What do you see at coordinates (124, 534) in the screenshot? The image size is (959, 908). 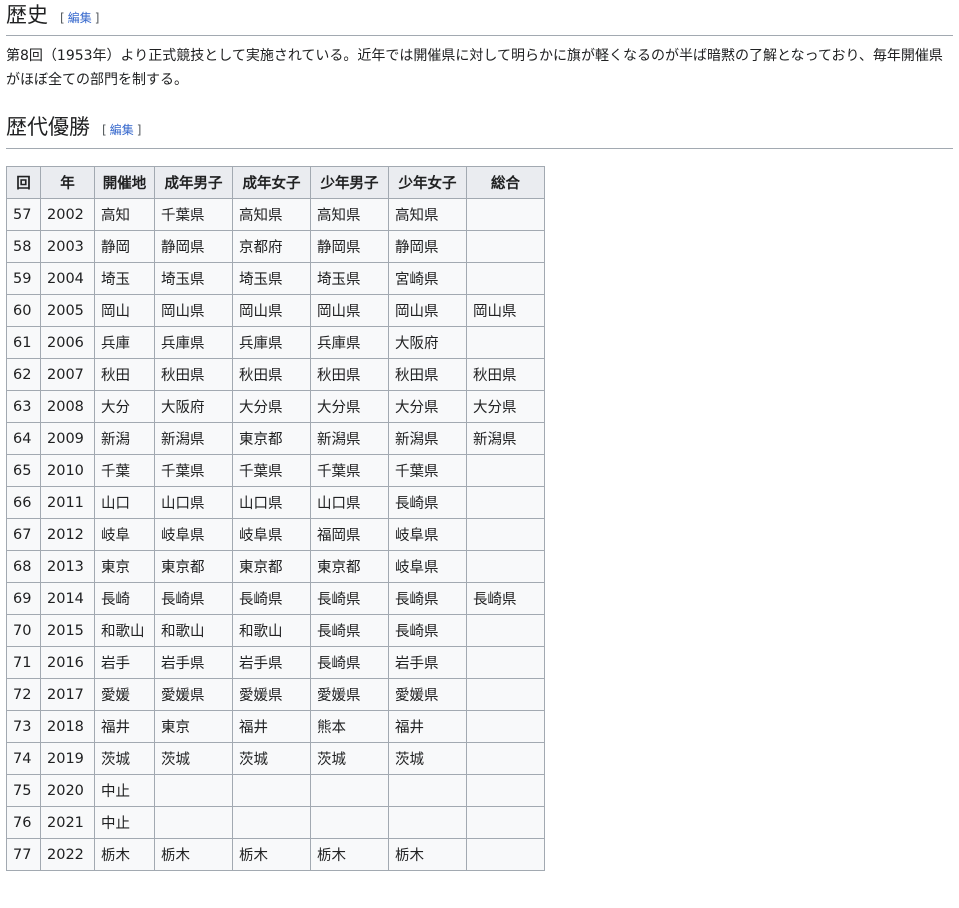 I see `cell-host: 岐阜` at bounding box center [124, 534].